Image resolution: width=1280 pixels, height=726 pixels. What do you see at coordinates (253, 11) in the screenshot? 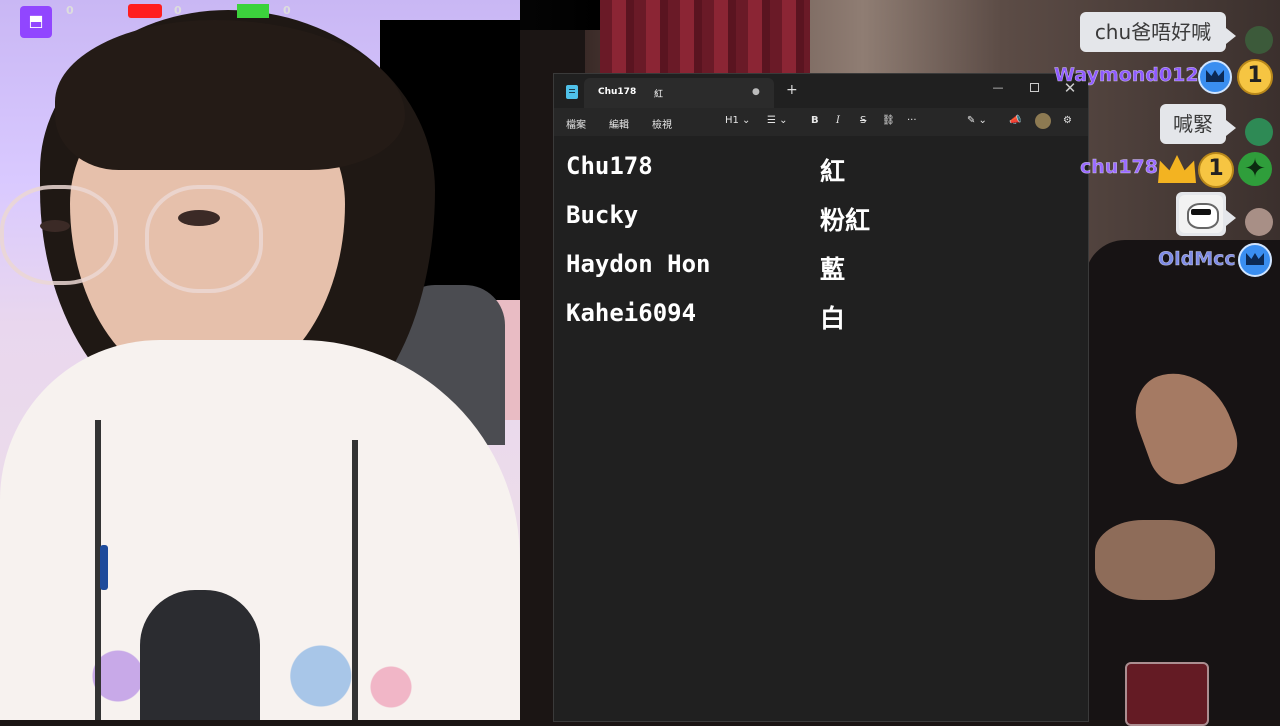
I see `kick-icon` at bounding box center [253, 11].